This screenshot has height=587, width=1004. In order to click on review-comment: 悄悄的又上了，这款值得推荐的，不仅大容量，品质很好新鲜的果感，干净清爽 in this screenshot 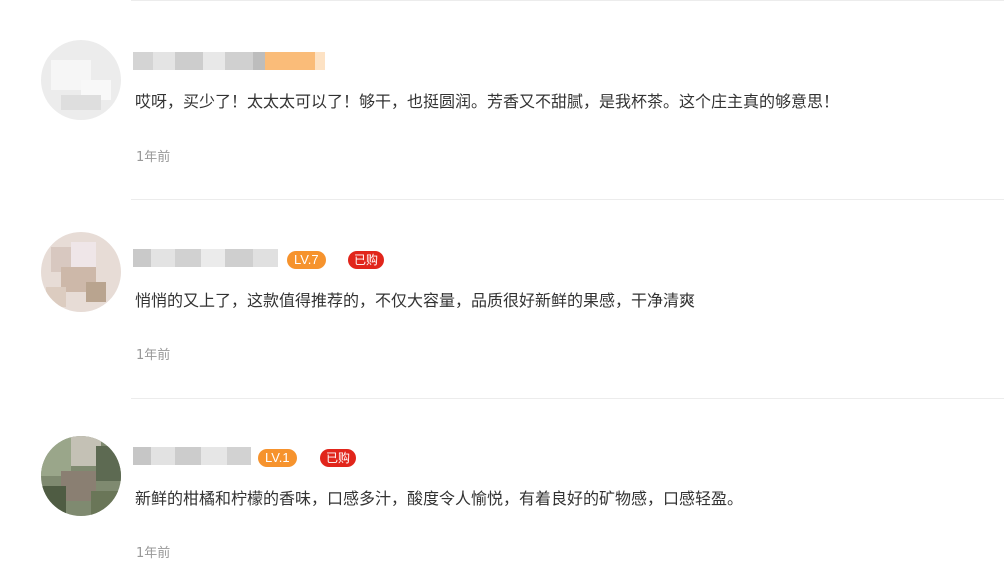, I will do `click(415, 300)`.